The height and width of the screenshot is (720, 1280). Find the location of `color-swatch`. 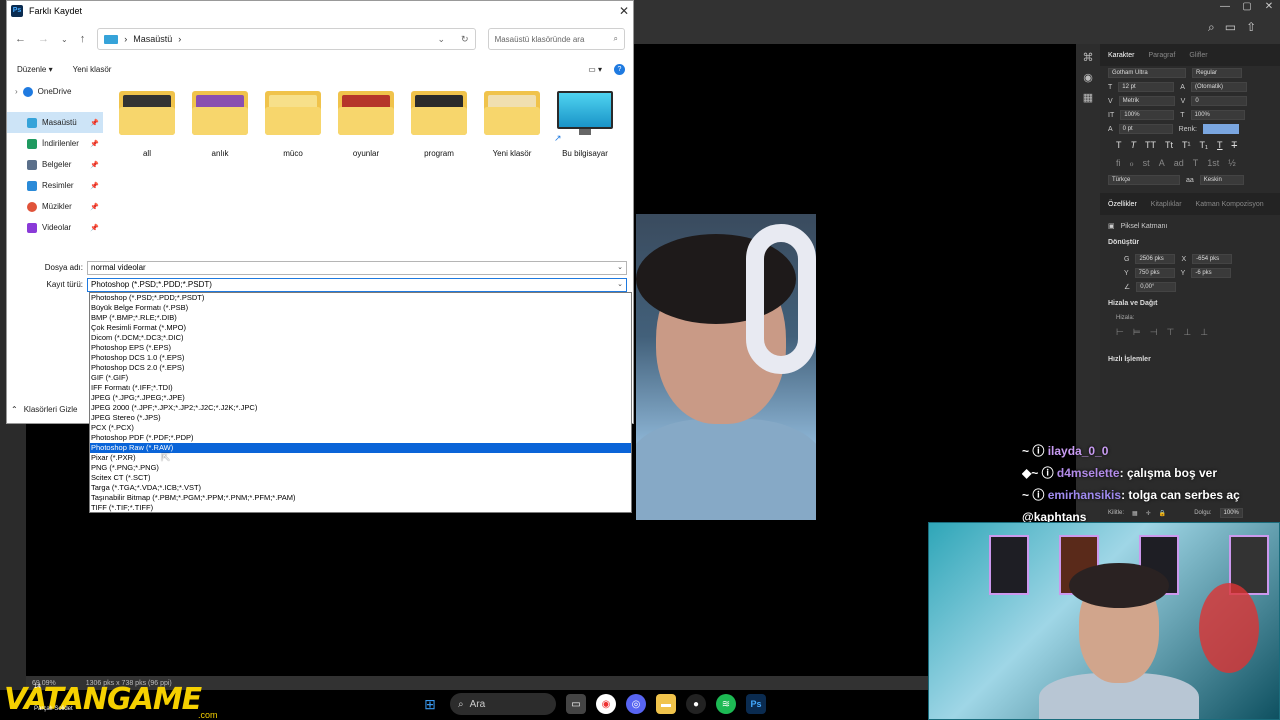

color-swatch is located at coordinates (1220, 129).